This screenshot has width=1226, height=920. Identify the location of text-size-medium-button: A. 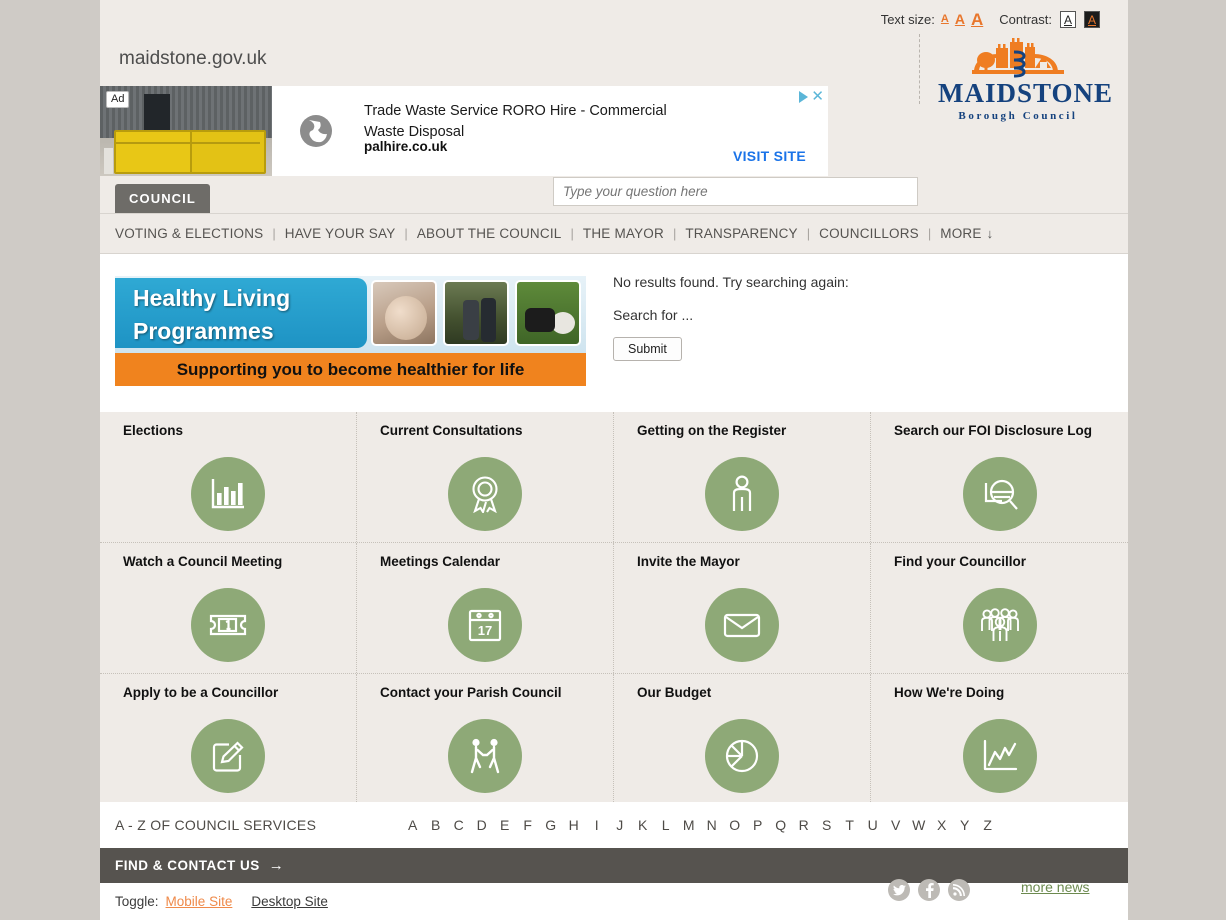
(960, 19).